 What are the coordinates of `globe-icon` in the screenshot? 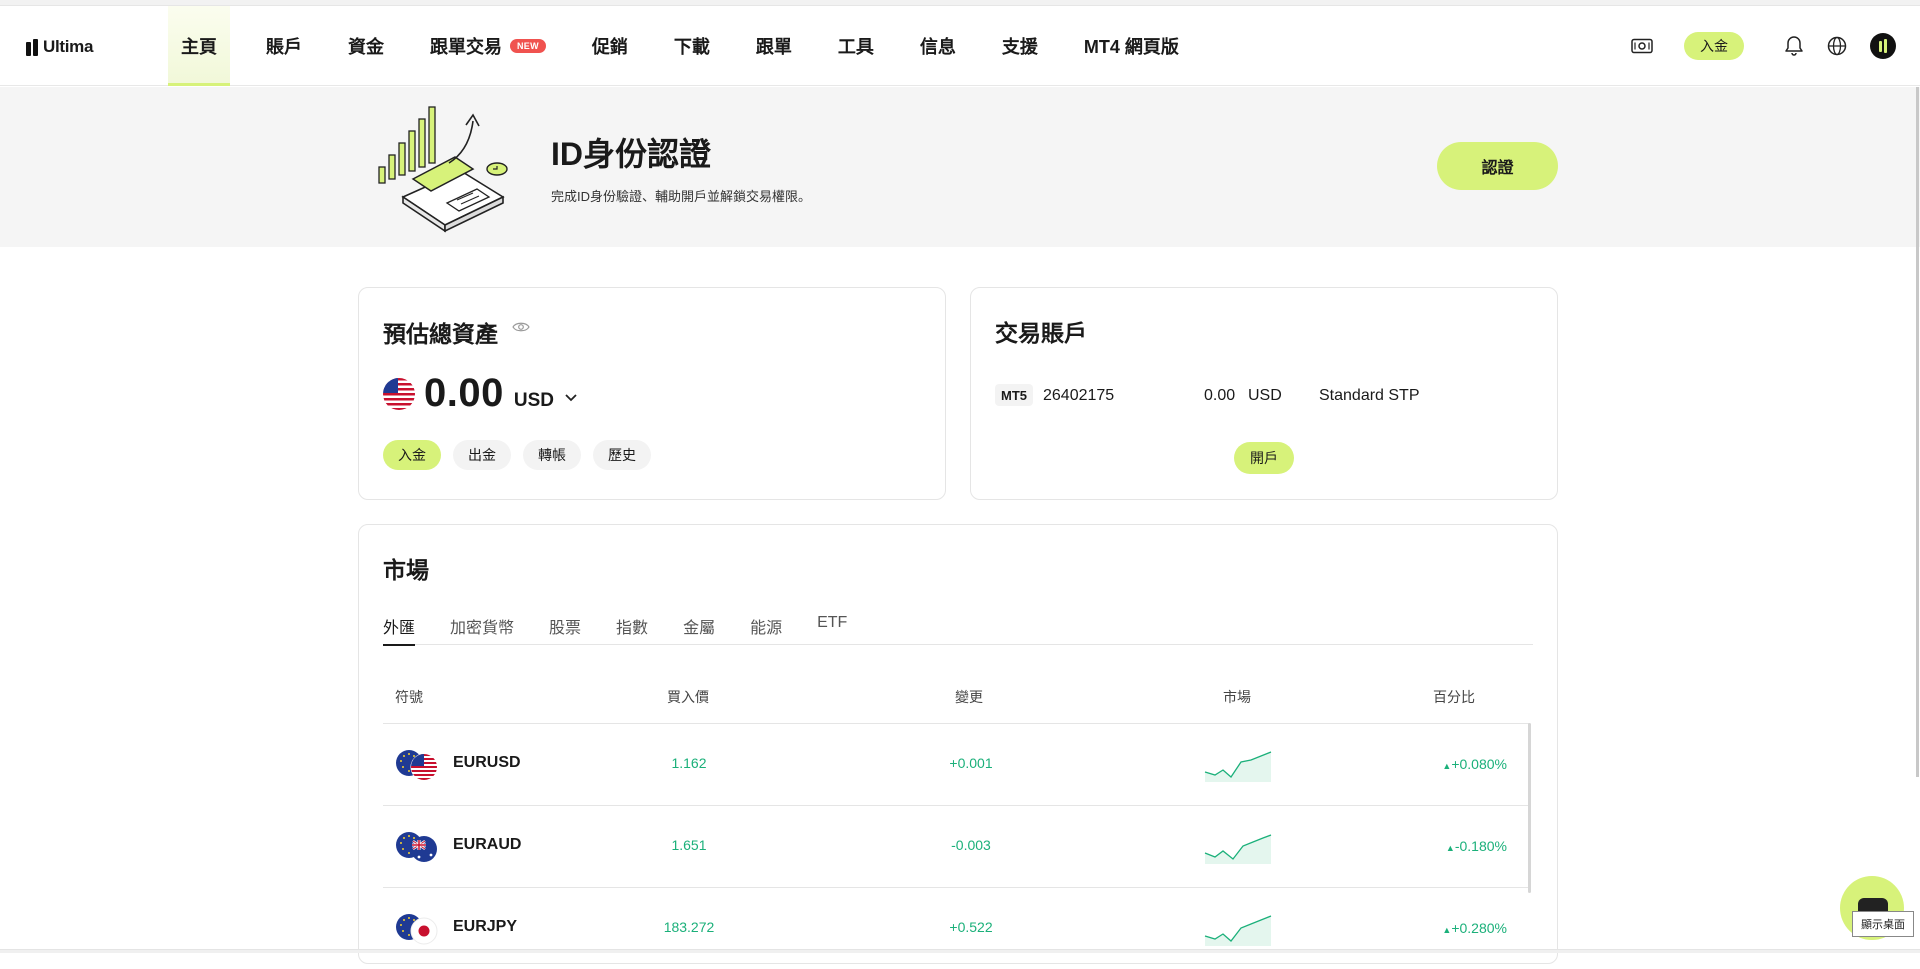 It's located at (1837, 46).